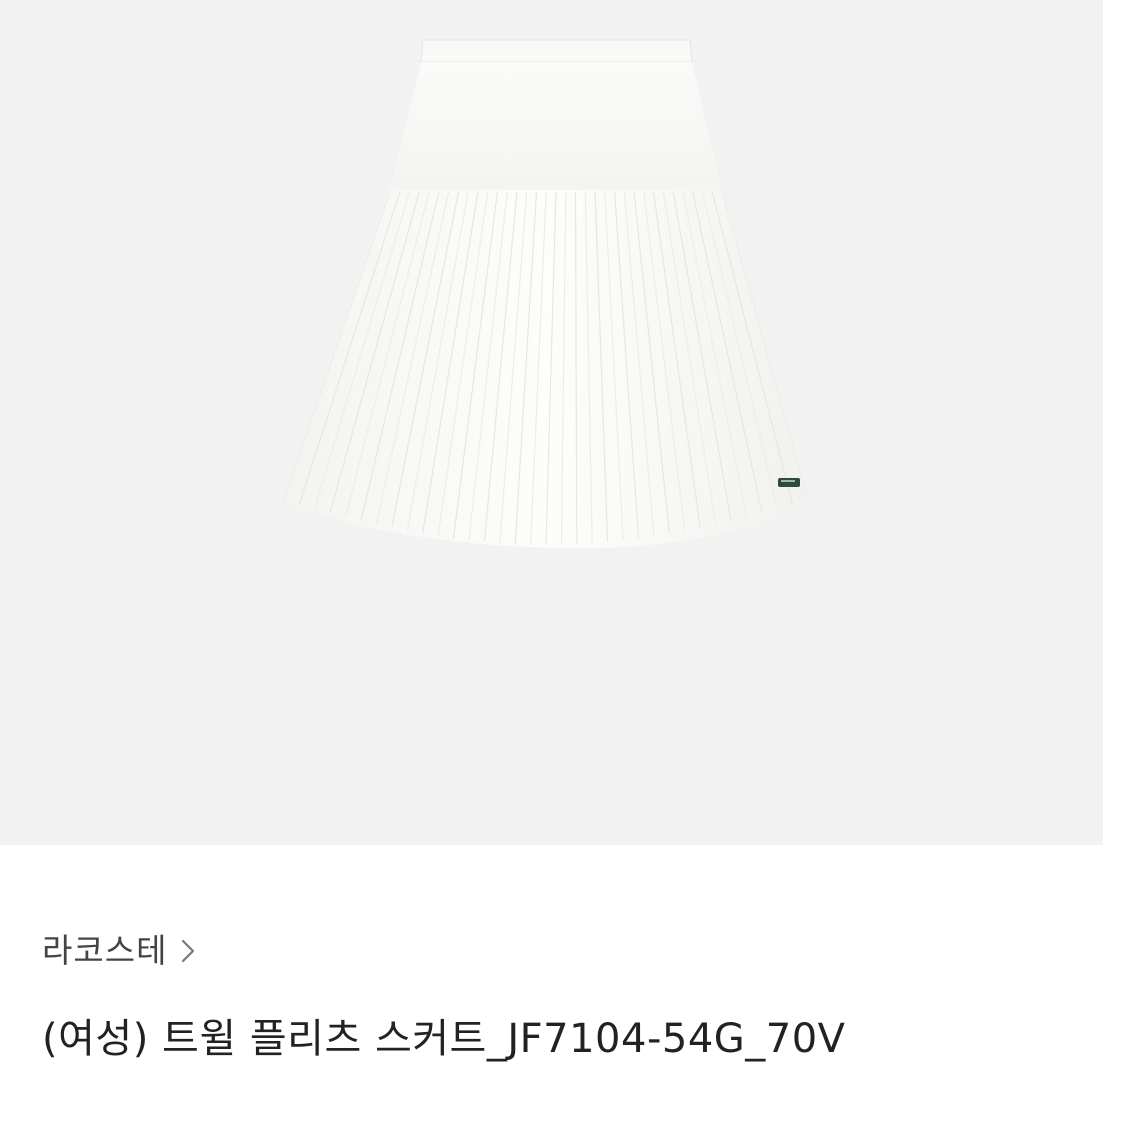 This screenshot has width=1125, height=1133. What do you see at coordinates (556, 51) in the screenshot?
I see `waistband` at bounding box center [556, 51].